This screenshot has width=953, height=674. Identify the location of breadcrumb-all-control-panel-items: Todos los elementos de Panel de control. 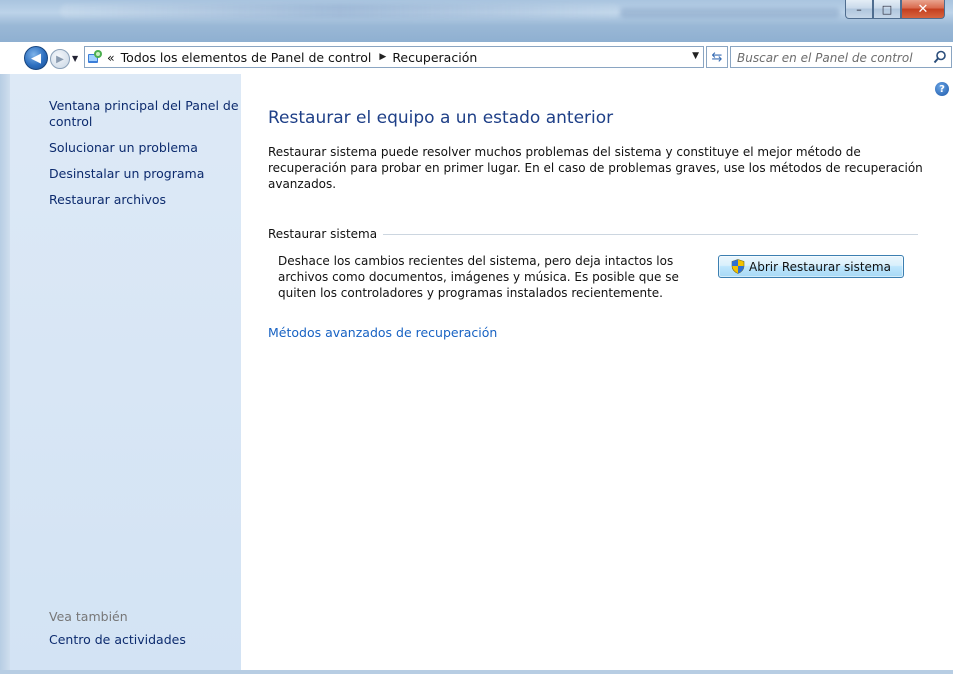
(246, 57).